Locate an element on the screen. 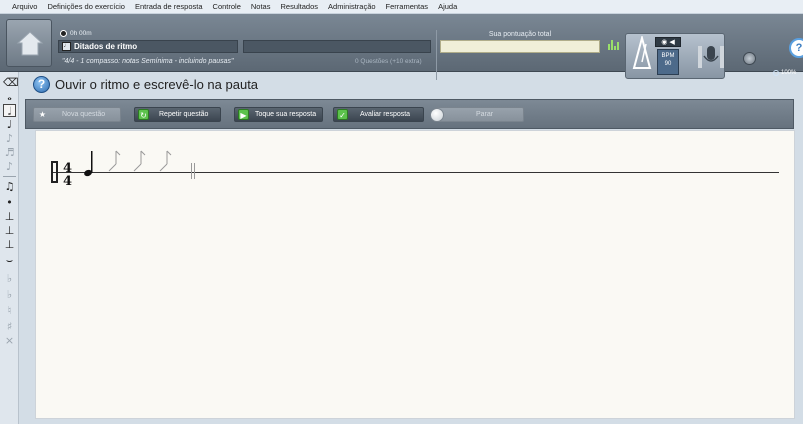 The image size is (803, 424). triplet-icon: ♫ is located at coordinates (9, 186).